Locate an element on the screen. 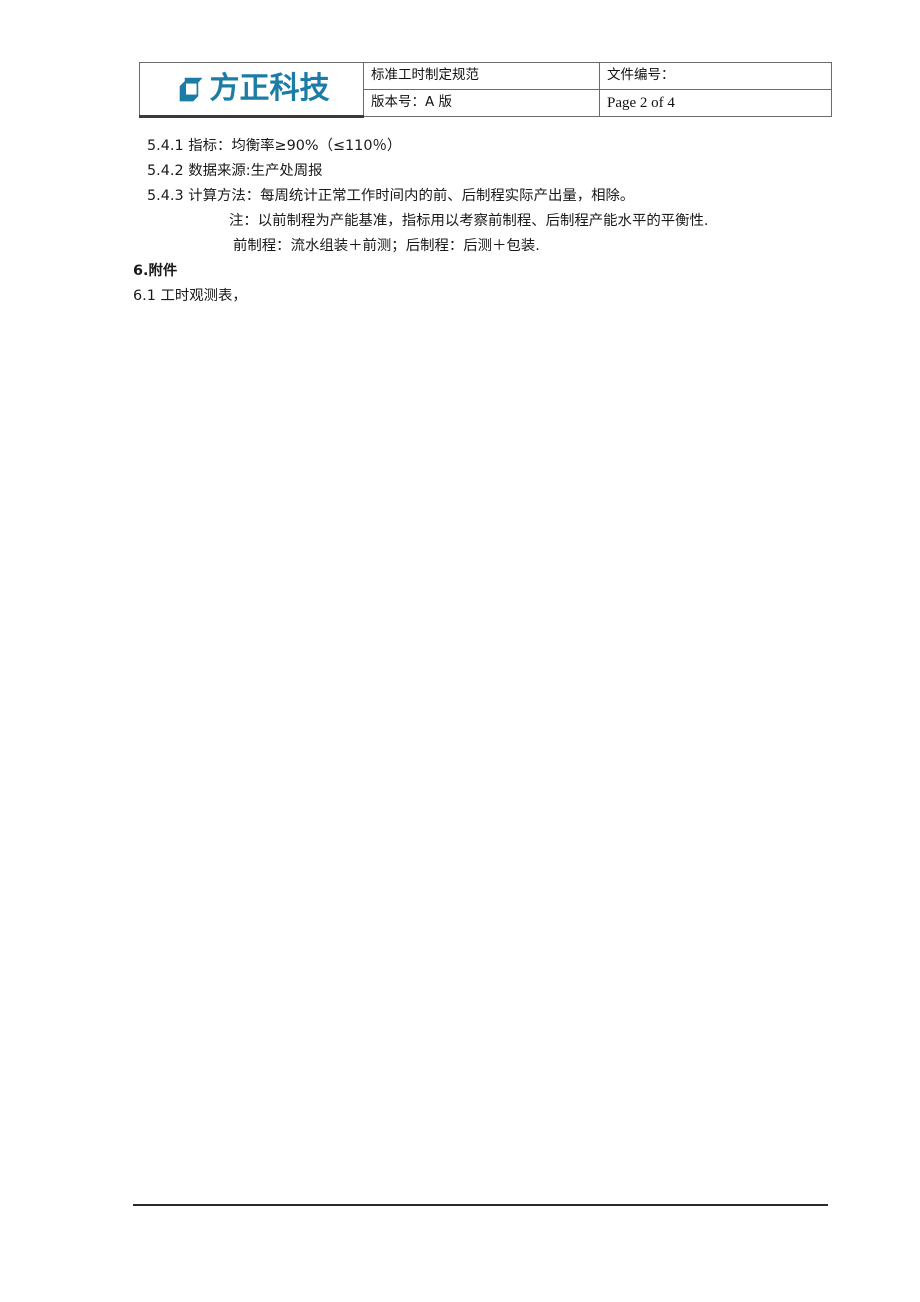 The width and height of the screenshot is (920, 1302). body-line-note-1: 注：以前制程为产能基准，指标用以考察前制程、后制程产能水平的平衡性. is located at coordinates (469, 221).